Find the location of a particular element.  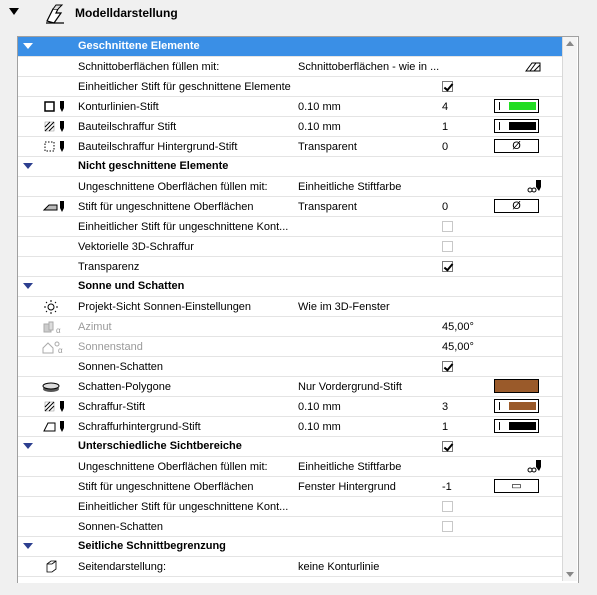

cut-fill-icon is located at coordinates (531, 67).